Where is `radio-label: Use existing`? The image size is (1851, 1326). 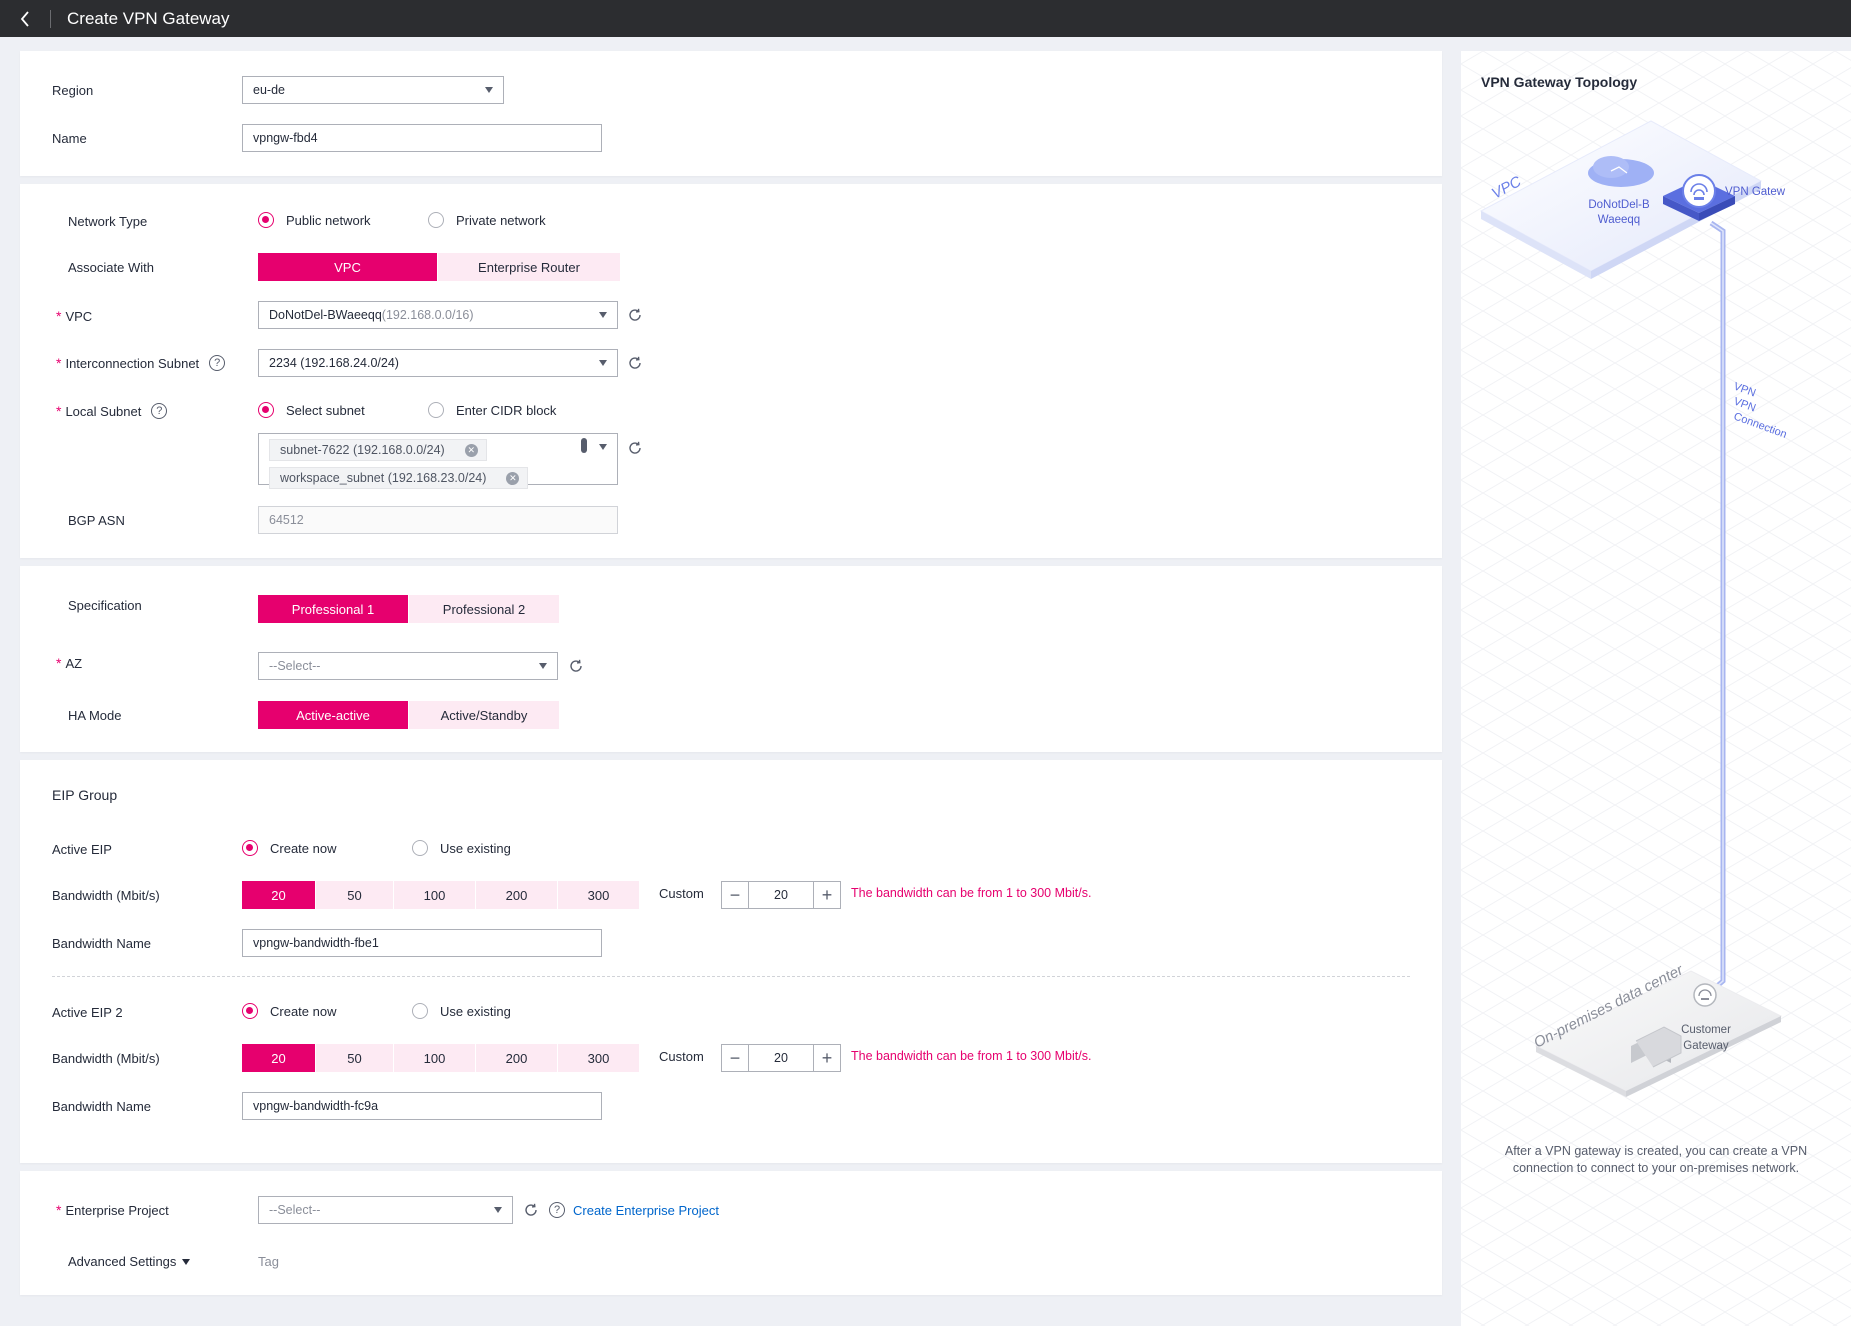
radio-label: Use existing is located at coordinates (475, 848).